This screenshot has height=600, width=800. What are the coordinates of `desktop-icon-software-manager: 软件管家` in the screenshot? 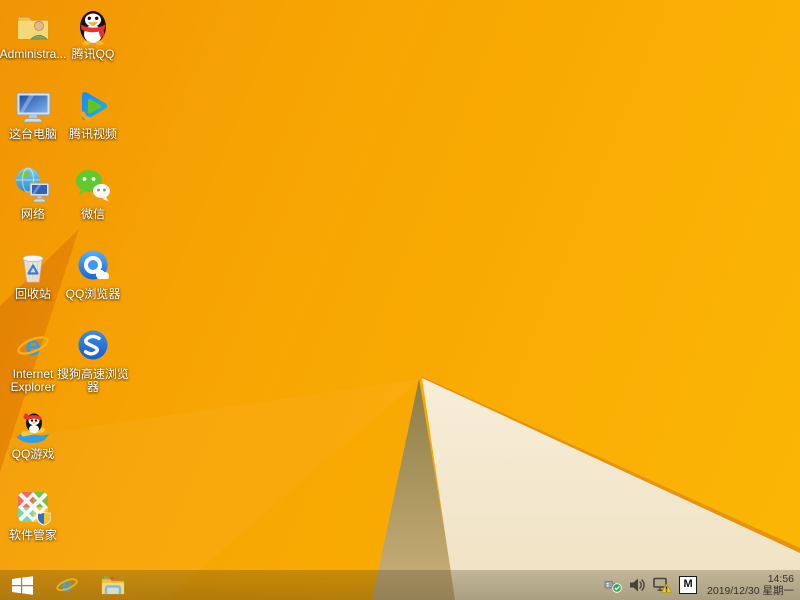 It's located at (35, 514).